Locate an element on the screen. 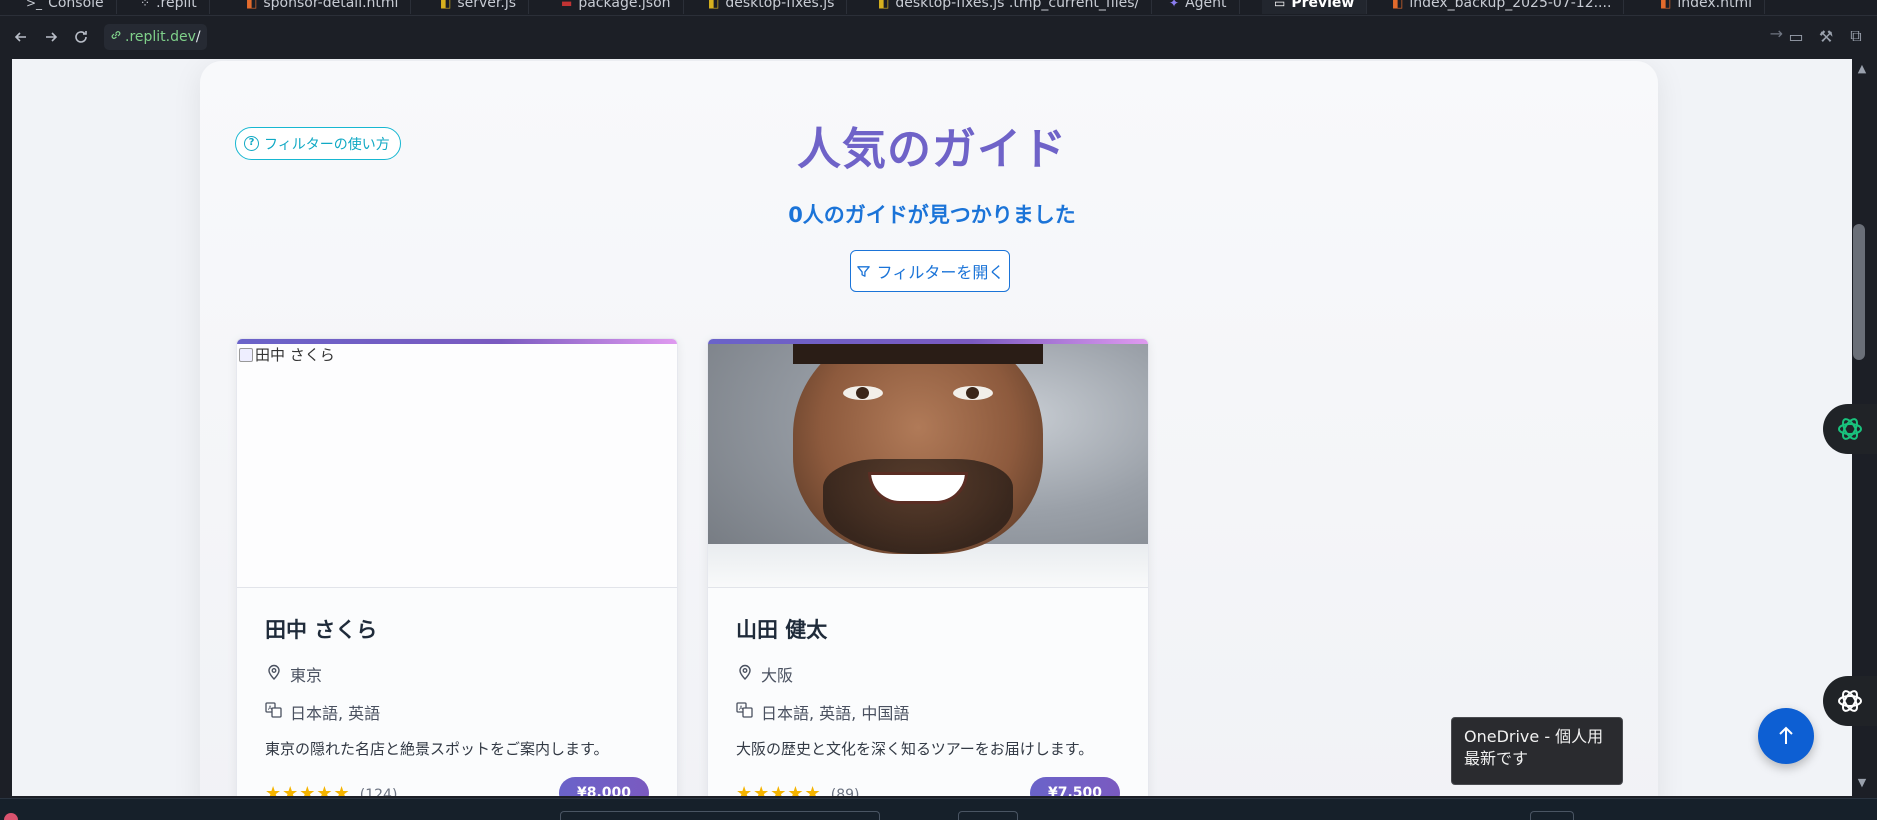  tab-agent: ✦ Agent is located at coordinates (1198, 7).